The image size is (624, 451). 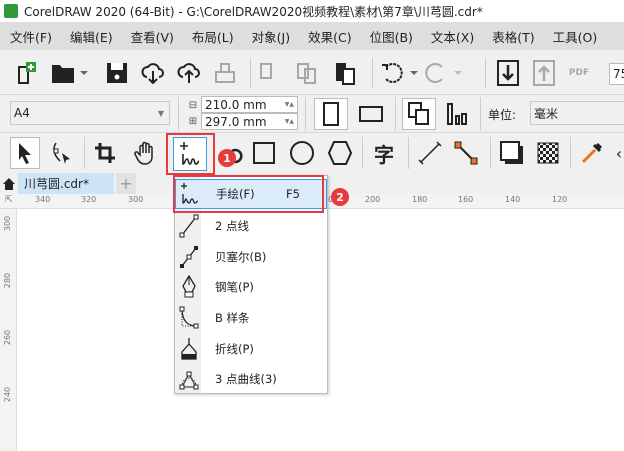 What do you see at coordinates (251, 287) in the screenshot?
I see `flyout-item-pen: 钢笔(P)` at bounding box center [251, 287].